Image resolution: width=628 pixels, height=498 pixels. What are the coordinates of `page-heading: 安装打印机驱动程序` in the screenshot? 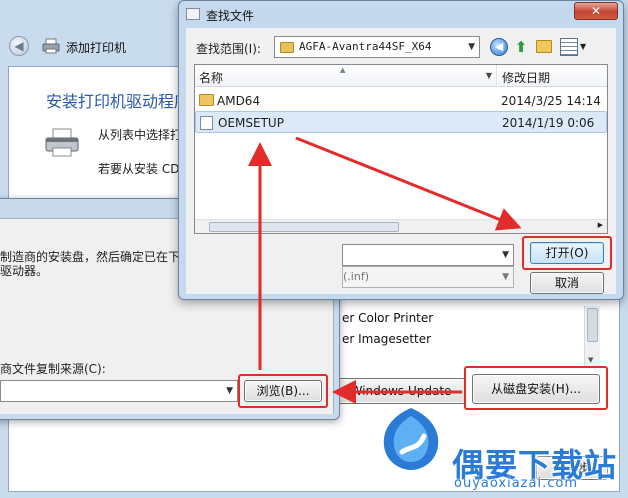 It's located at (118, 101).